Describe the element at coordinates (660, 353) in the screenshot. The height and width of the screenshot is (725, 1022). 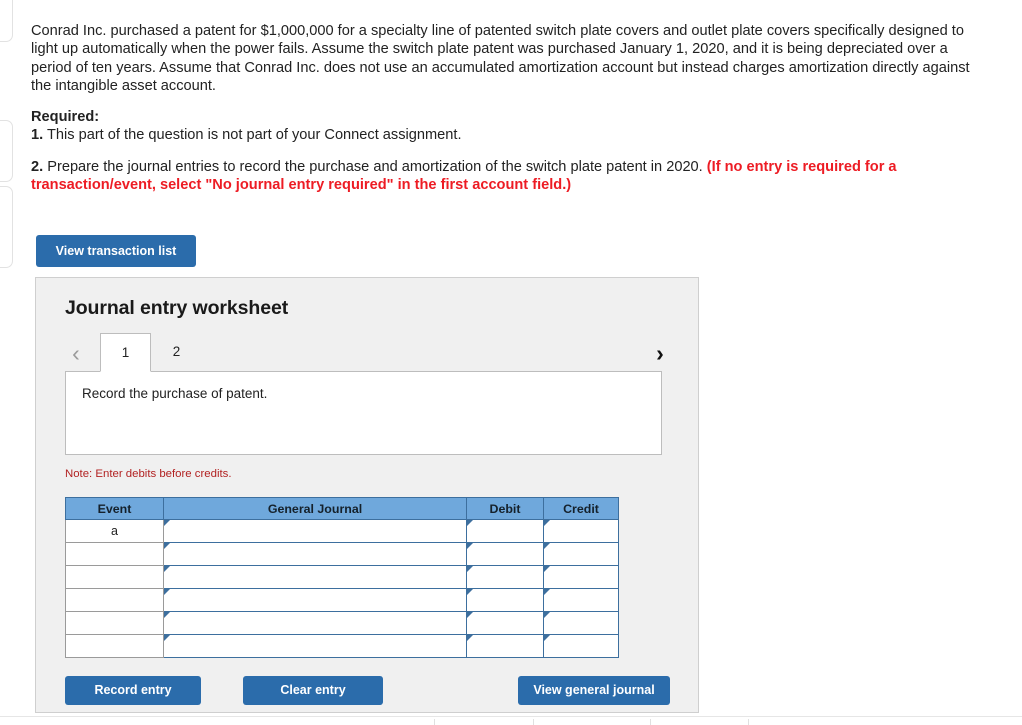
I see `chevron-right-icon: ›` at that location.